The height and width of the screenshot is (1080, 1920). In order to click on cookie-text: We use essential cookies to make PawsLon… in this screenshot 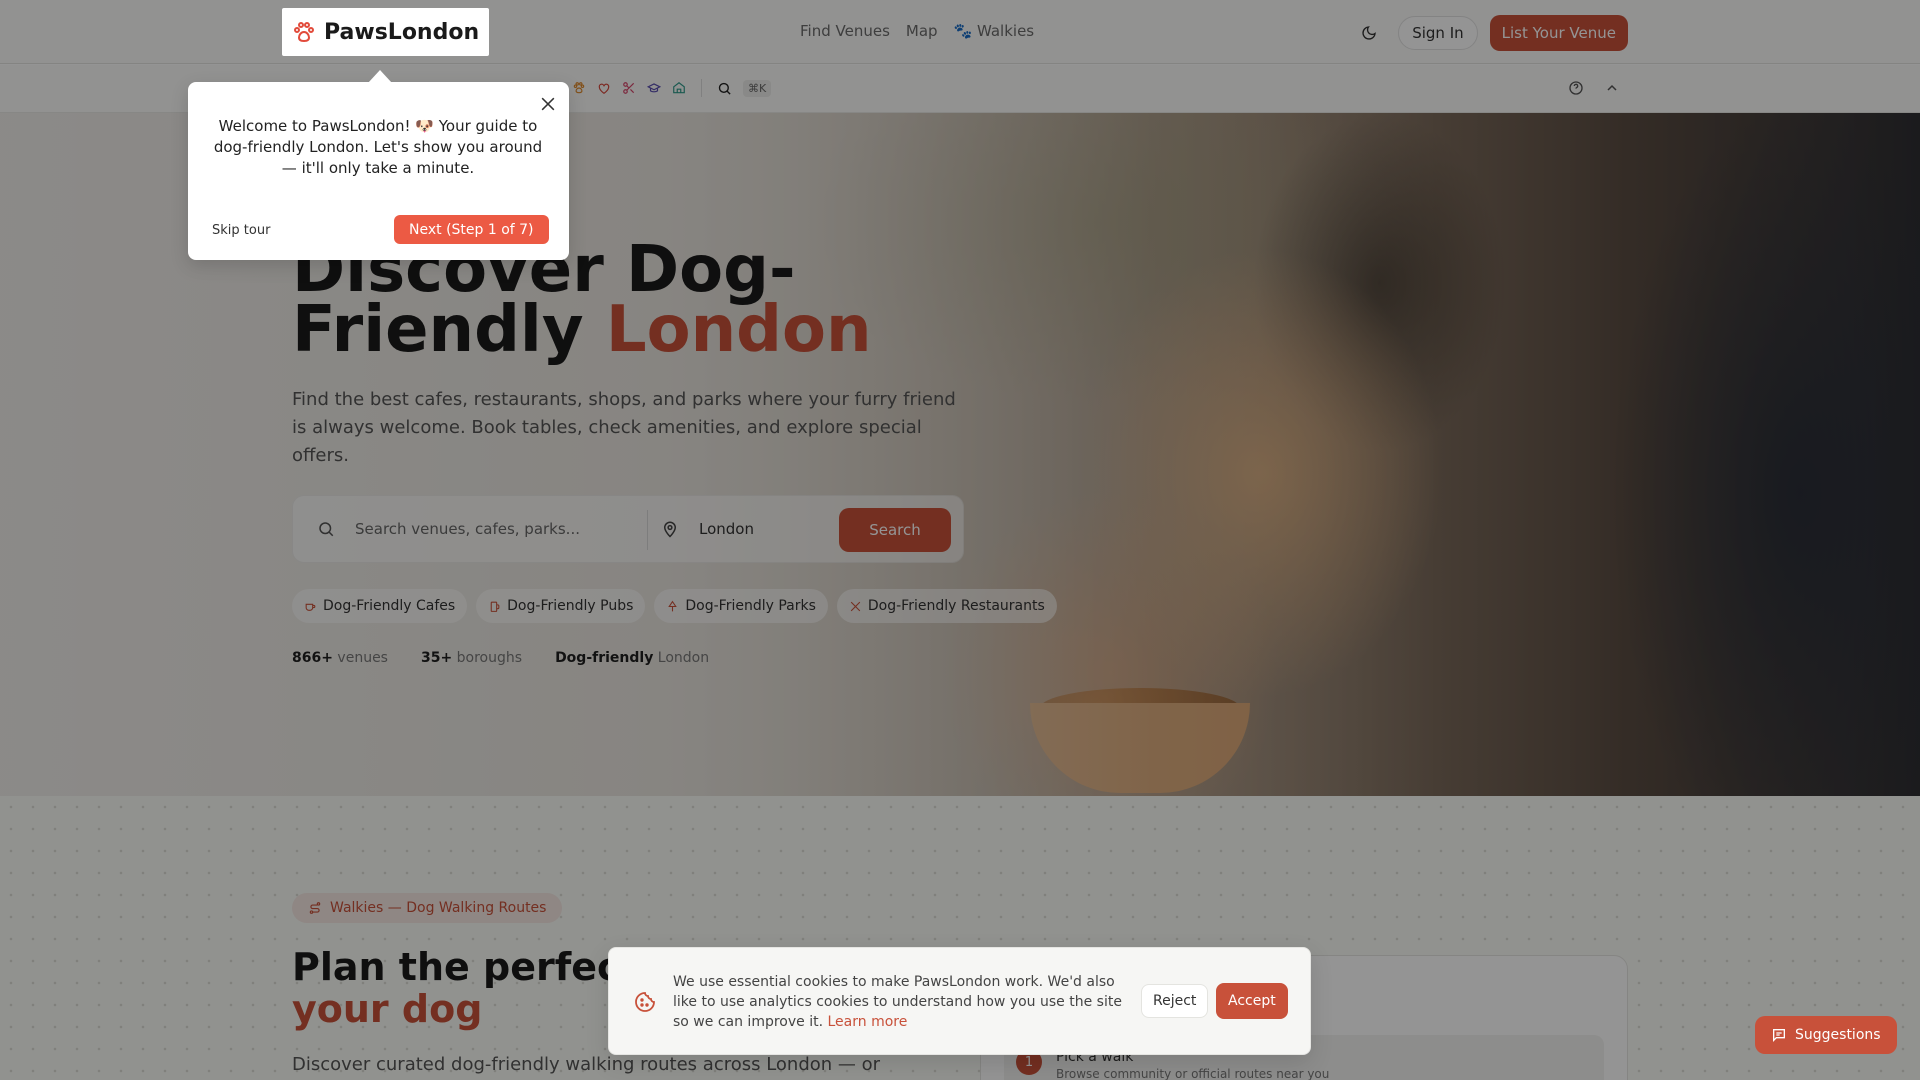, I will do `click(897, 1002)`.